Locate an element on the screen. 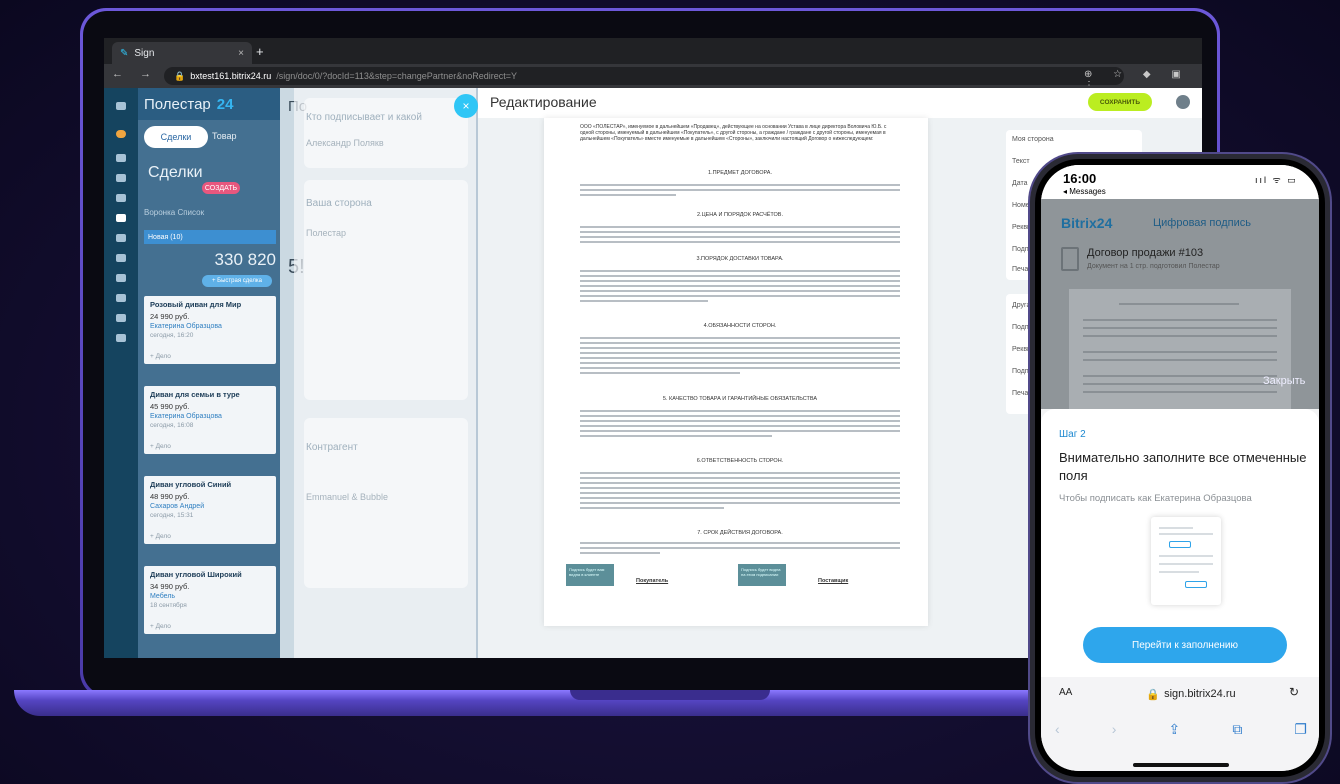 The width and height of the screenshot is (1340, 784). deal-date: сегодня, 15:31 is located at coordinates (172, 515).